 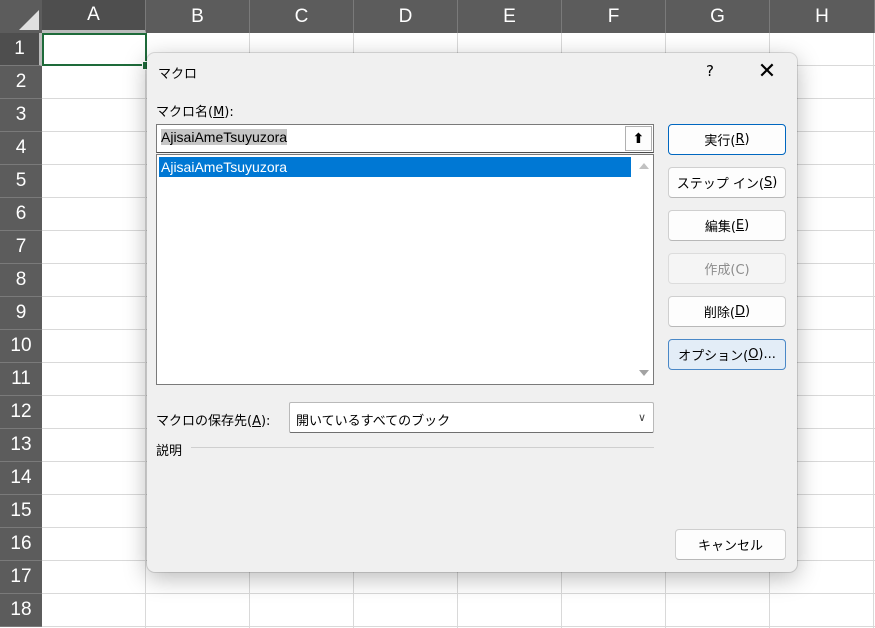 I want to click on scroll-down-arrow-icon, so click(x=644, y=373).